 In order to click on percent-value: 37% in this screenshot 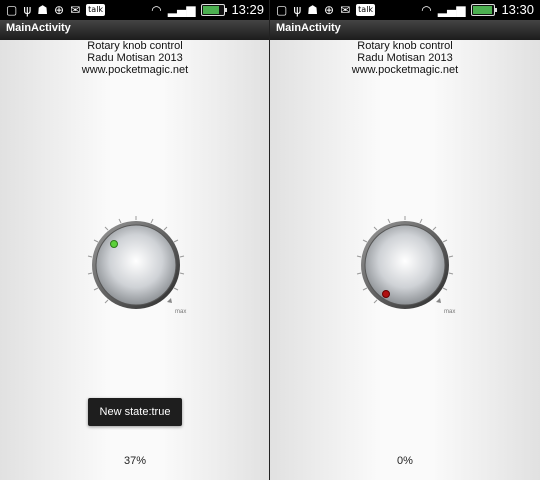, I will do `click(135, 461)`.